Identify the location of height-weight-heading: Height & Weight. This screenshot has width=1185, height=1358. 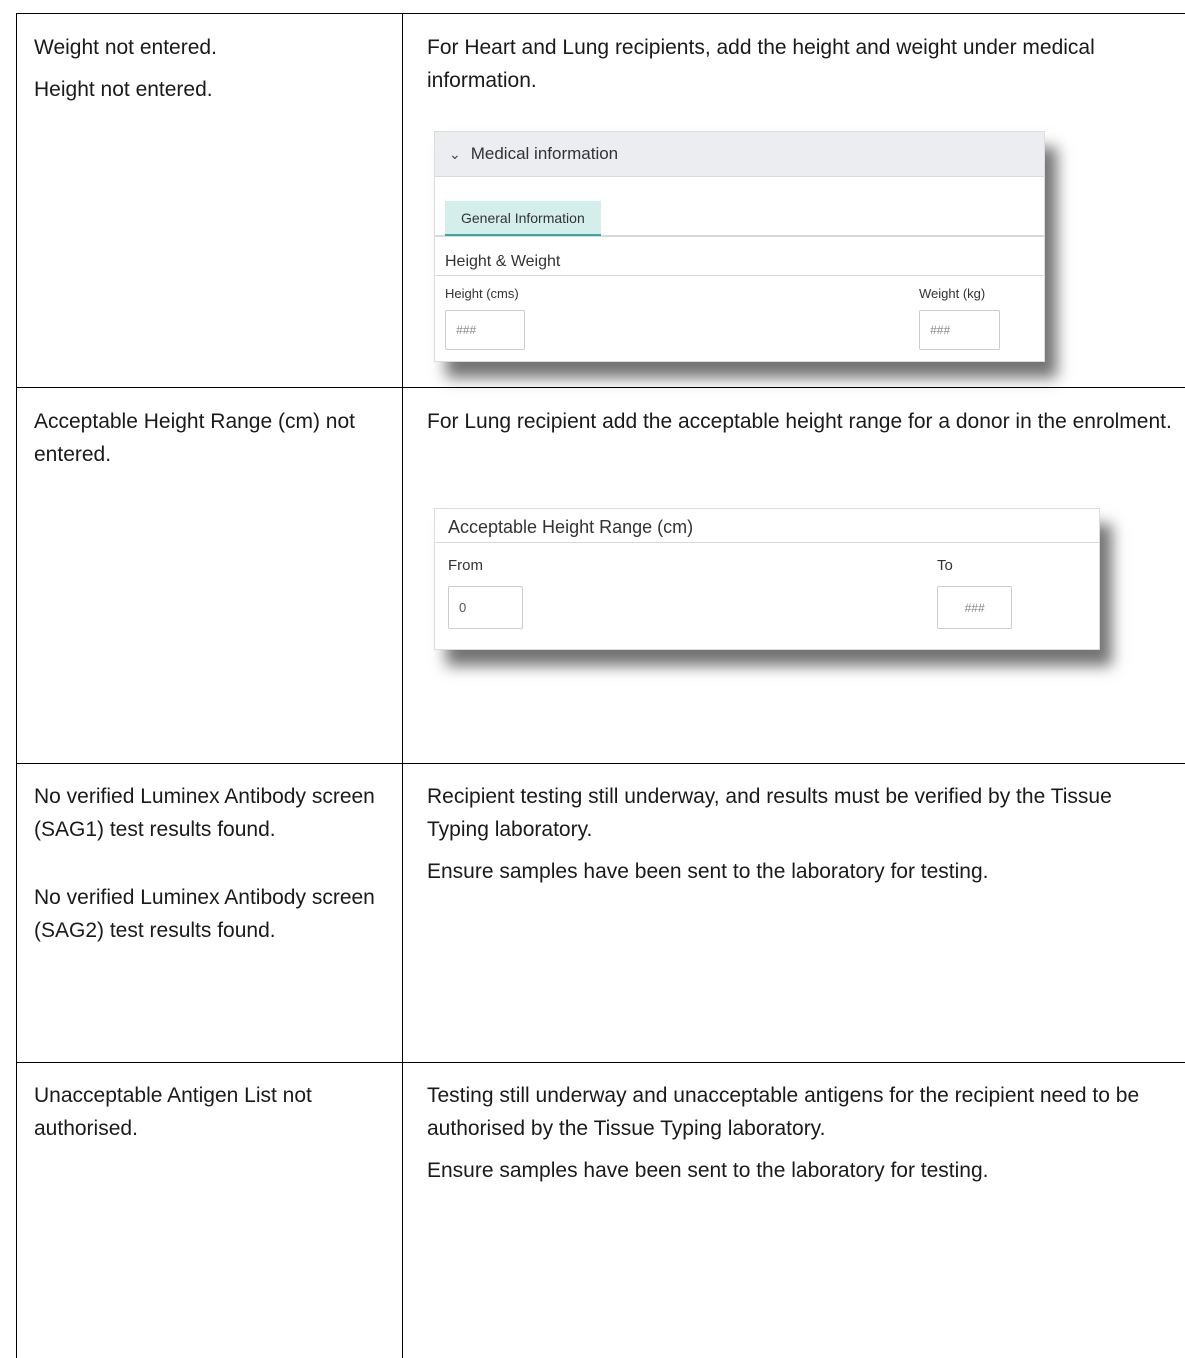
(739, 256).